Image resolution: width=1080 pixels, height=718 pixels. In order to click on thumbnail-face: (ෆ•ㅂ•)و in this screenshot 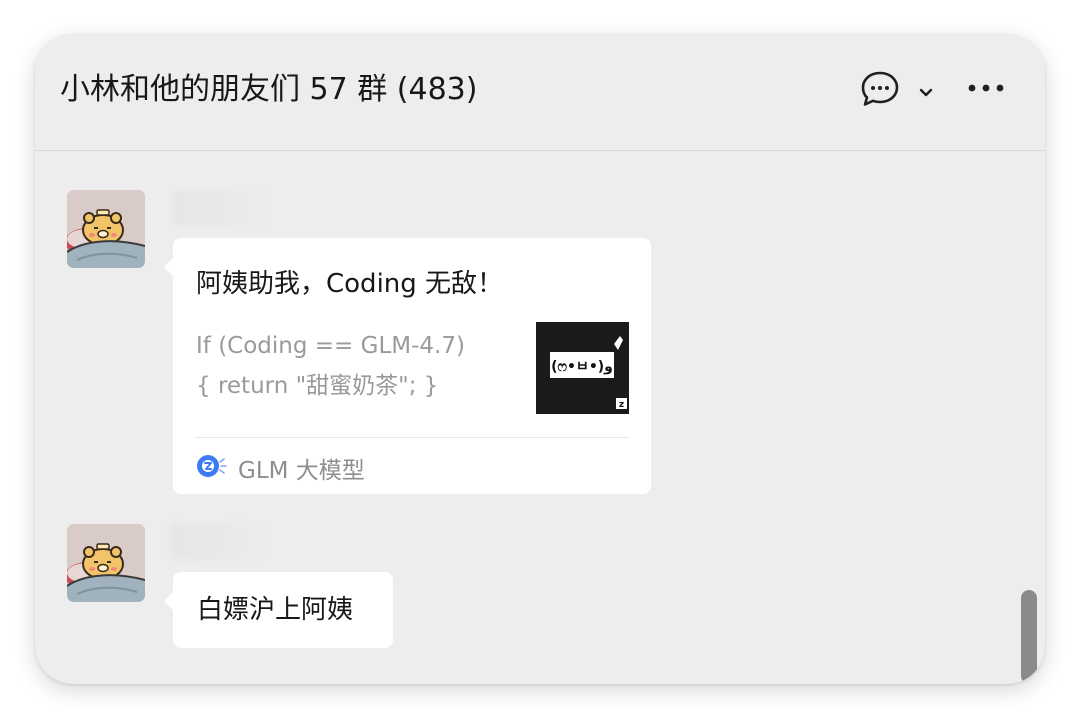, I will do `click(582, 367)`.